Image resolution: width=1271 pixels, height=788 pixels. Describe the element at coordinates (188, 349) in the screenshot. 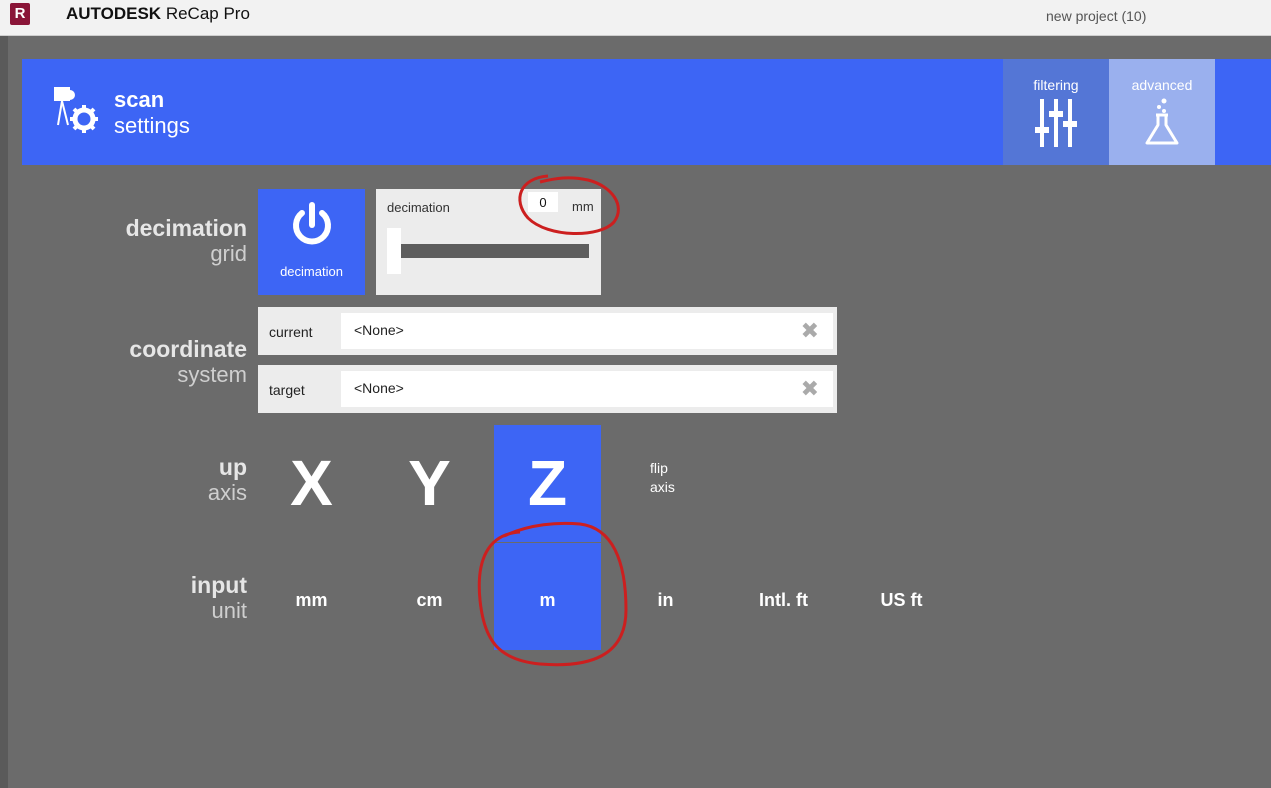

I see `coordinate-label-bold: coordinate` at that location.